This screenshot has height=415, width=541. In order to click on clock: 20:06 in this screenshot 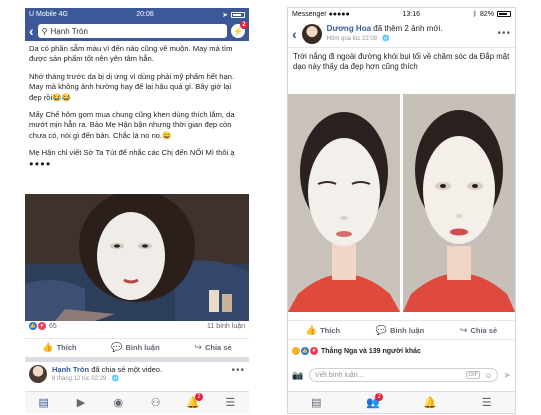, I will do `click(145, 14)`.